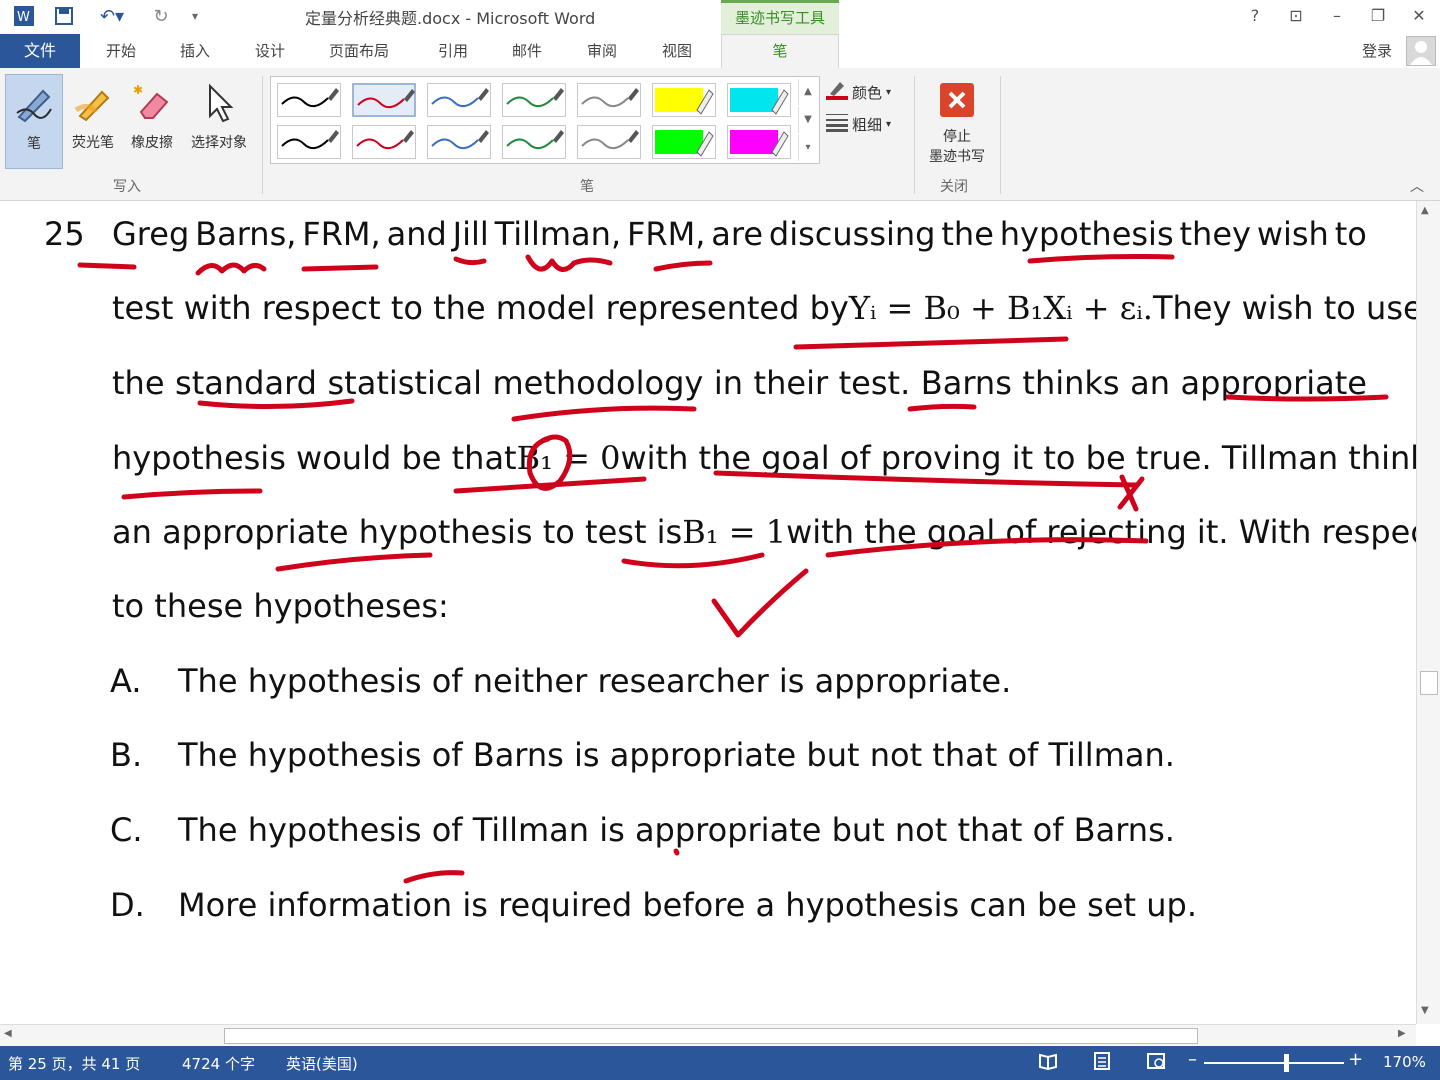 The width and height of the screenshot is (1440, 1080). I want to click on tab-mailings: 邮件, so click(527, 51).